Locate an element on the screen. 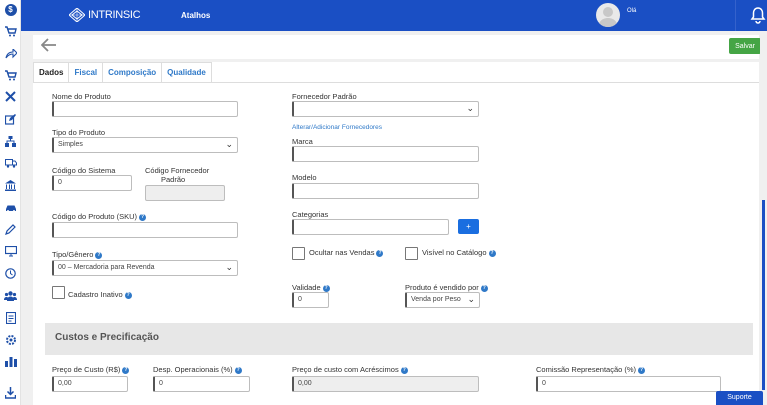 Image resolution: width=767 pixels, height=405 pixels. cadastro-inativo-checkbox is located at coordinates (58, 292).